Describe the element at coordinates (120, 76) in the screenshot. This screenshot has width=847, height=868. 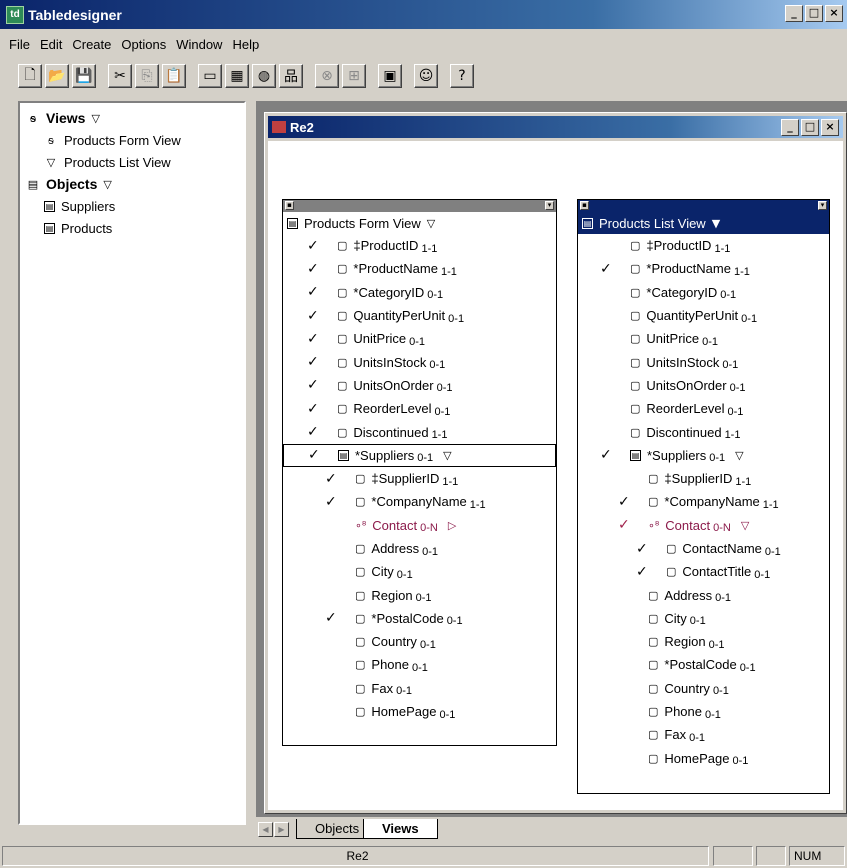
I see `cut-icon: ✂` at that location.